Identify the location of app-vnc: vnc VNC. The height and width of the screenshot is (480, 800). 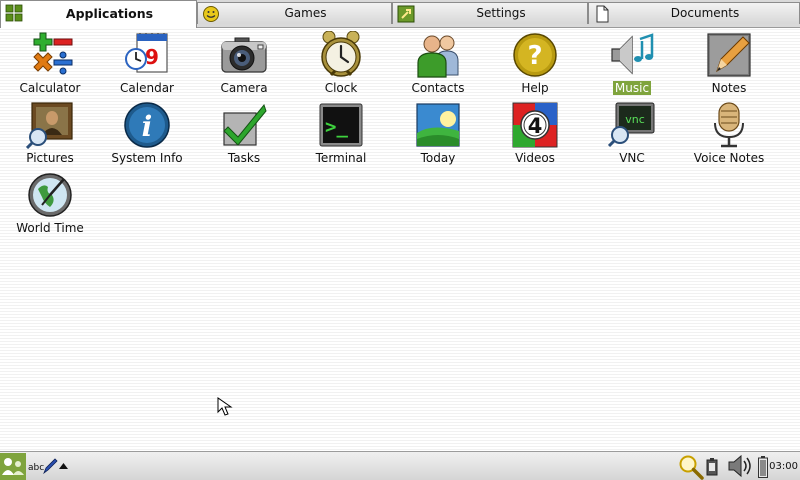
(632, 136).